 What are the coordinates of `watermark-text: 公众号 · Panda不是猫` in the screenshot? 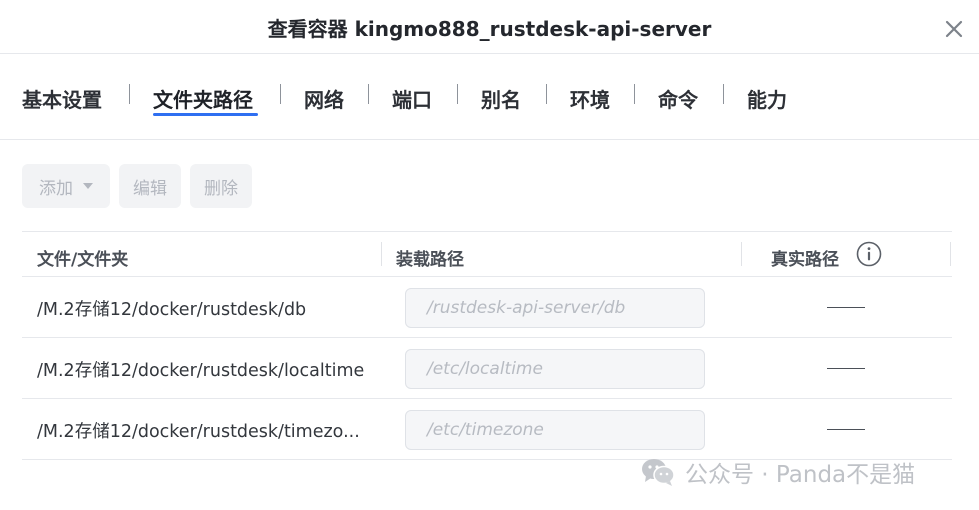 It's located at (800, 475).